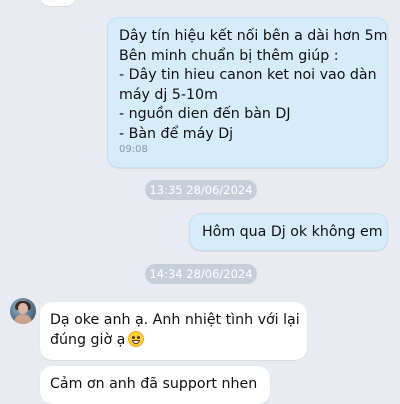  Describe the element at coordinates (178, 340) in the screenshot. I see `message-line-with-emoji: đúng giờ ạ` at that location.